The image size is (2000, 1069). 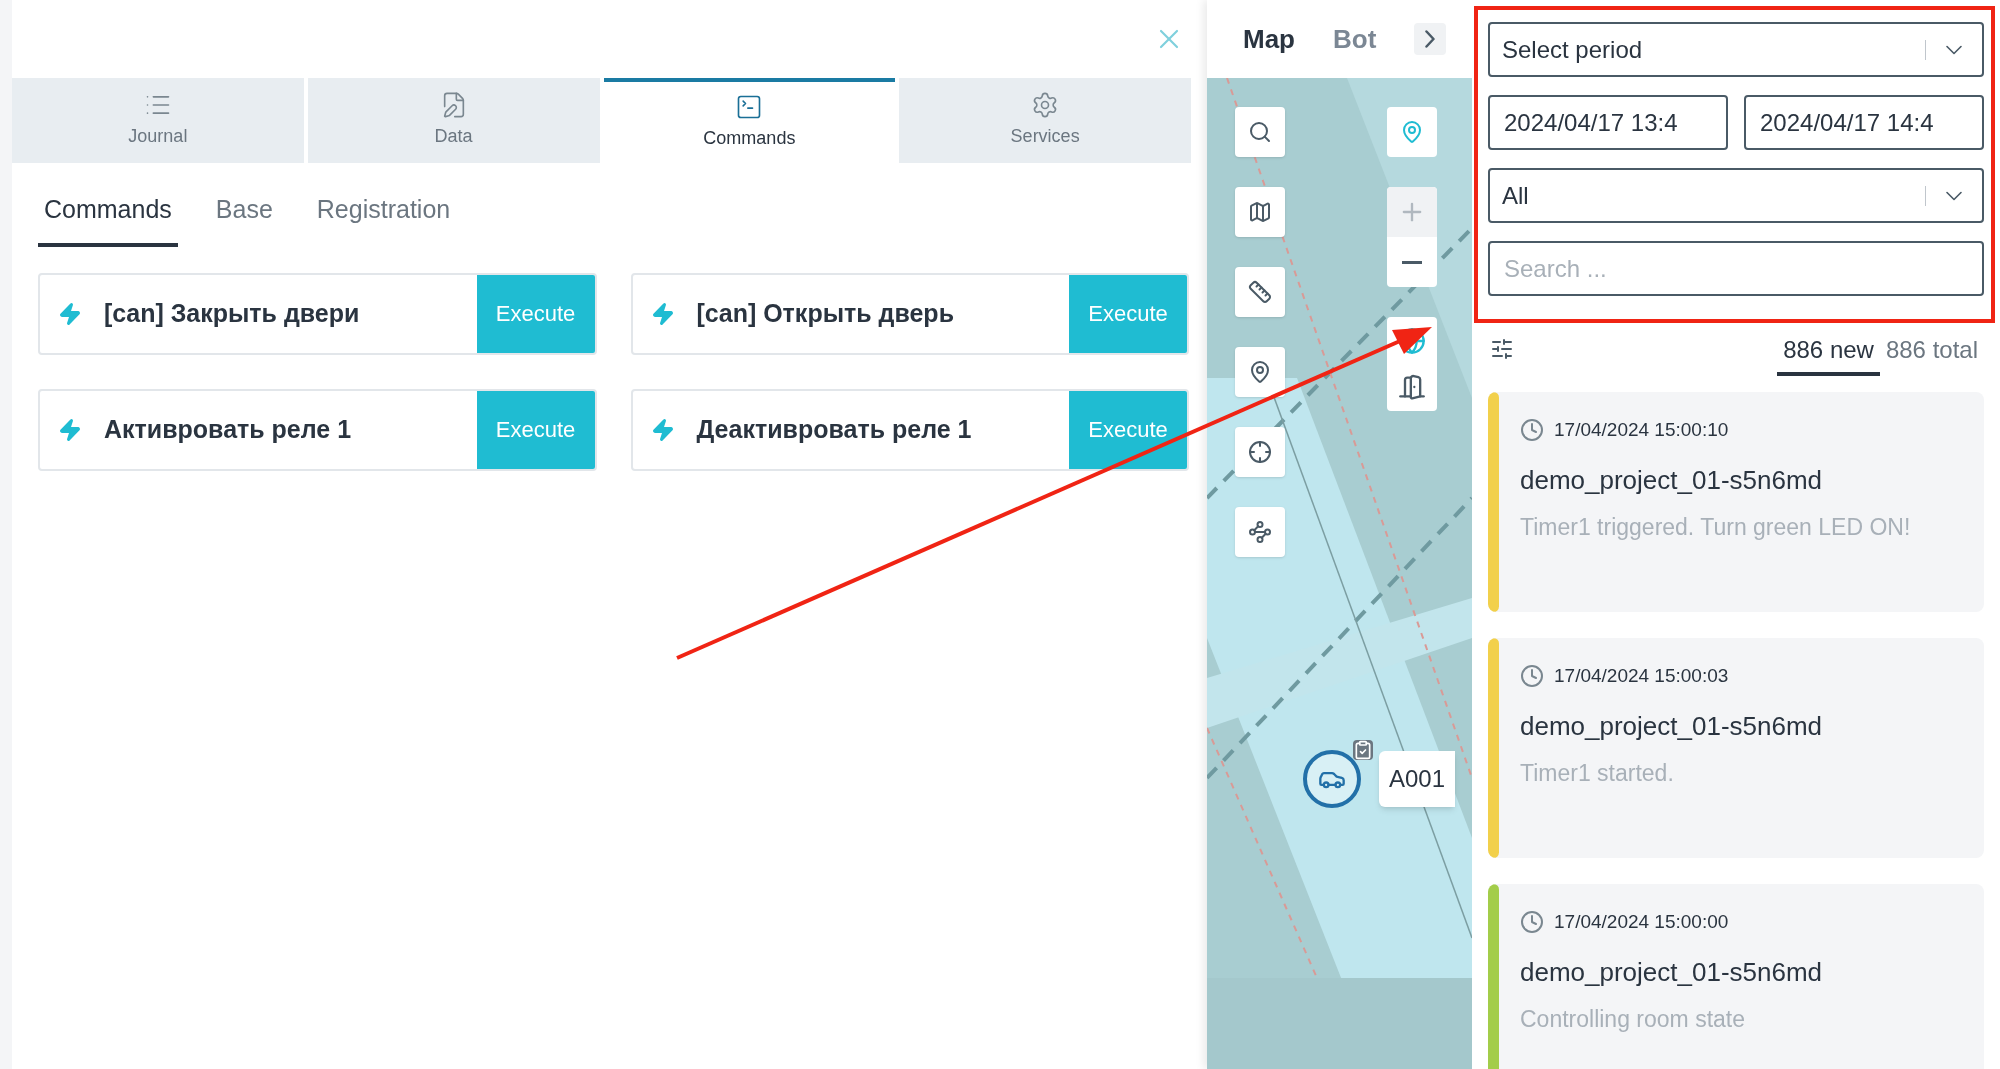 I want to click on subtab: Registration, so click(x=383, y=219).